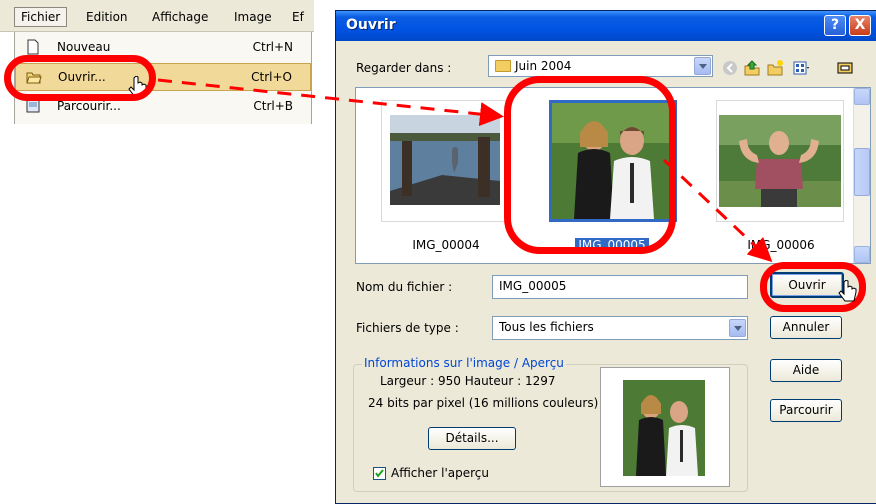 This screenshot has height=504, width=876. I want to click on hand-cursor-icon, so click(847, 291).